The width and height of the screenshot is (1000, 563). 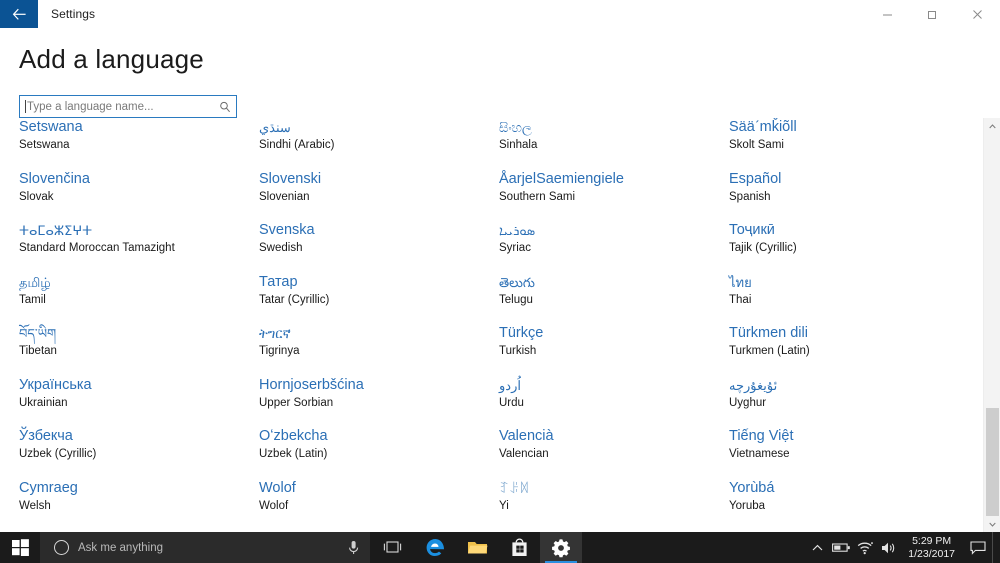 I want to click on language-native-name: ትግርኛ, so click(x=379, y=333).